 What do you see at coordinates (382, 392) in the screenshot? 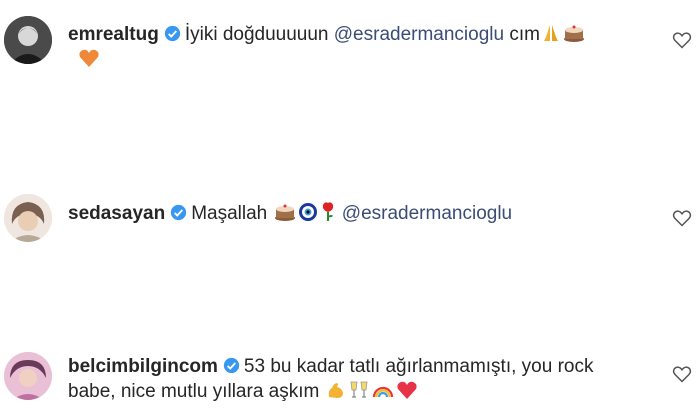
I see `rainbow-emoji` at bounding box center [382, 392].